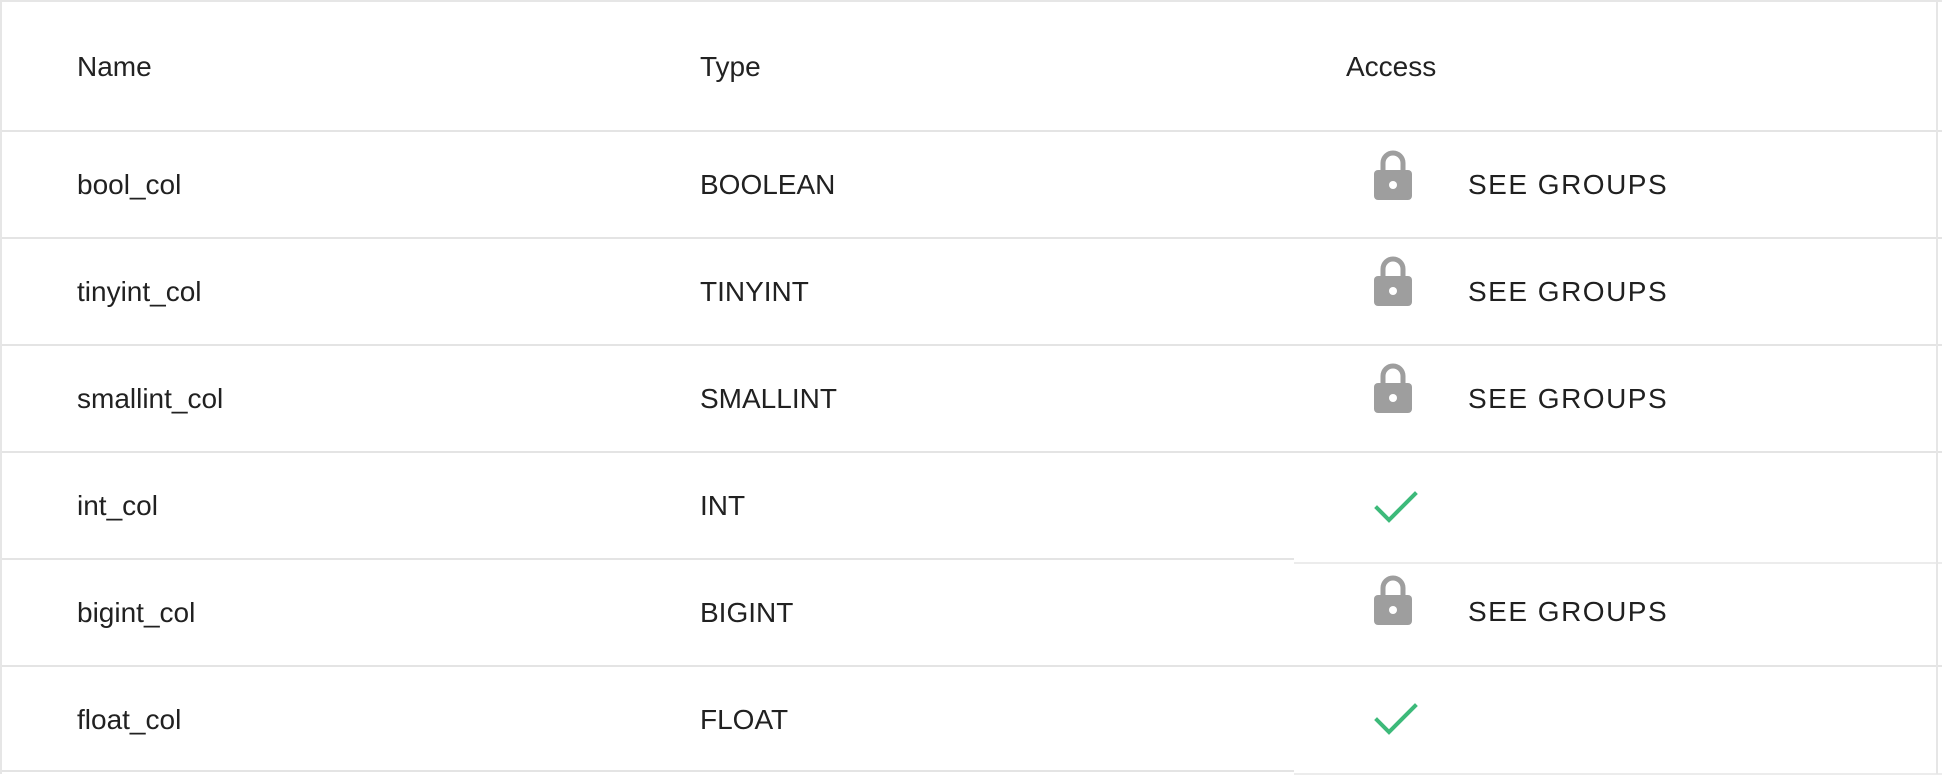  I want to click on column-type: TINYINT, so click(754, 291).